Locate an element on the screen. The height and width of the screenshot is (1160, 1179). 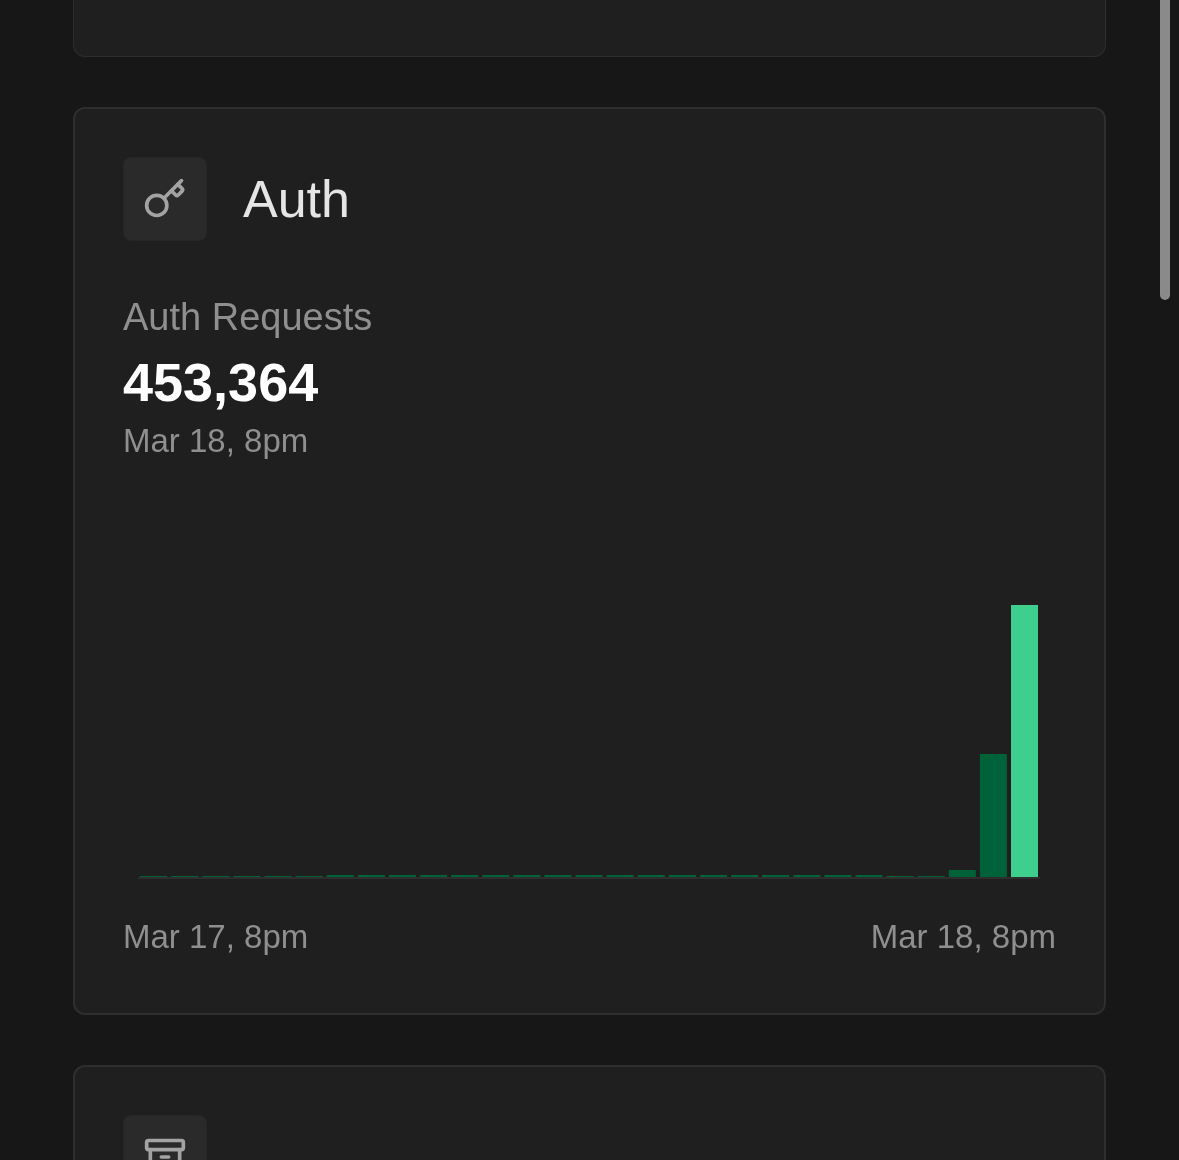
metric-time: Mar 18, 8pm is located at coordinates (216, 441).